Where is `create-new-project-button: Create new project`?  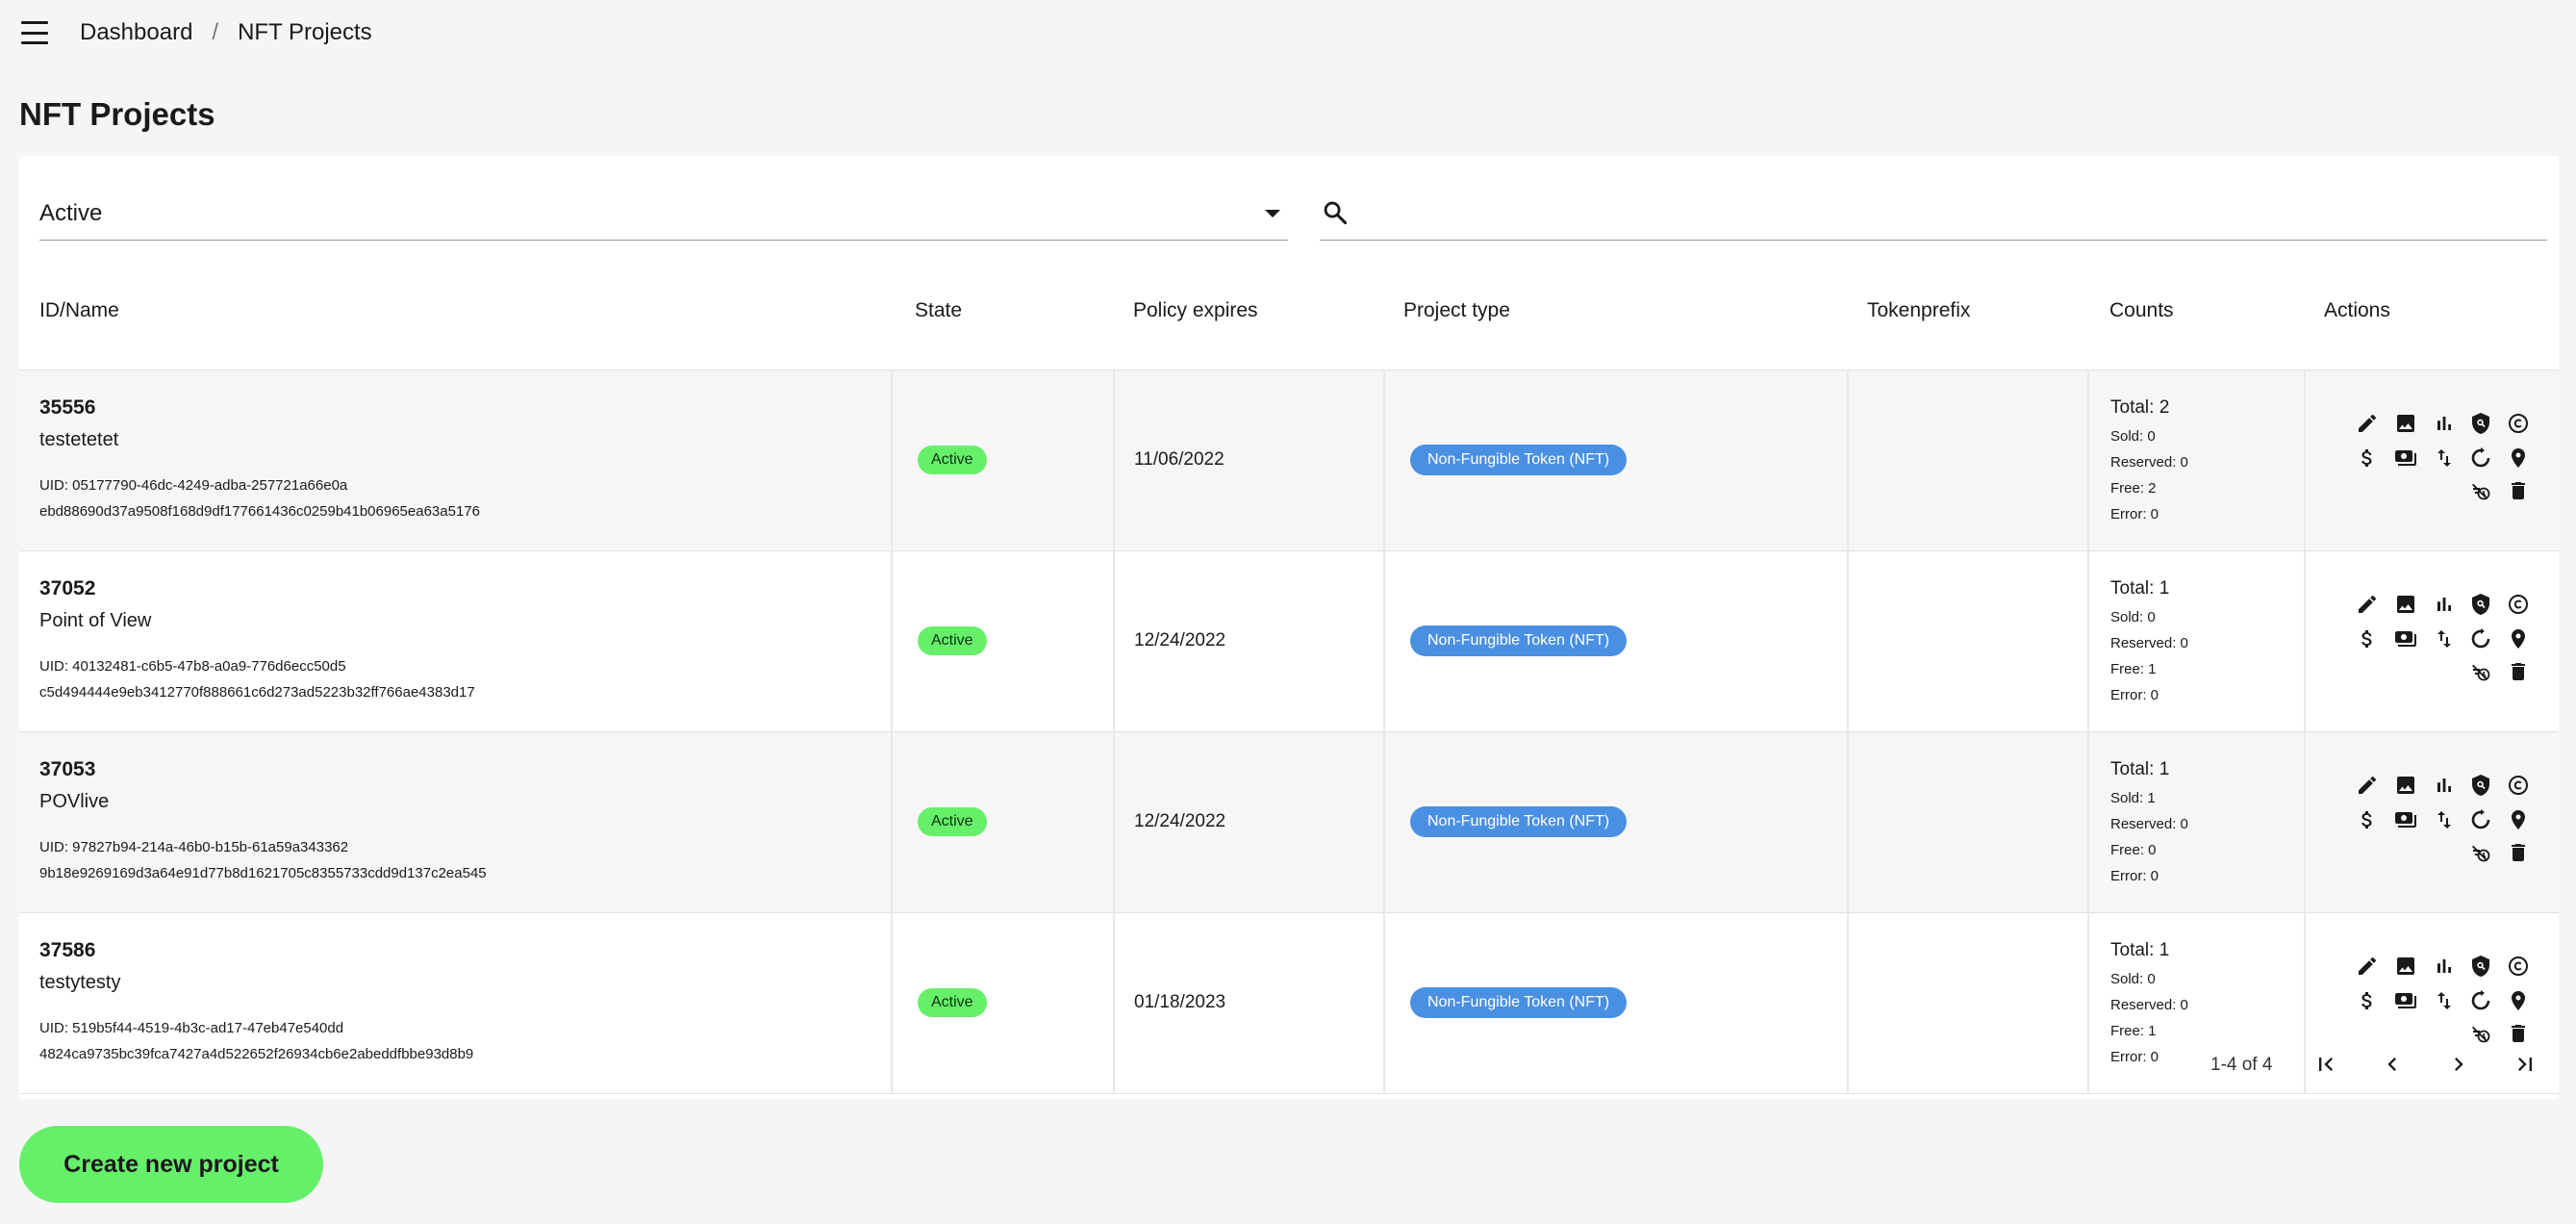 create-new-project-button: Create new project is located at coordinates (171, 1164).